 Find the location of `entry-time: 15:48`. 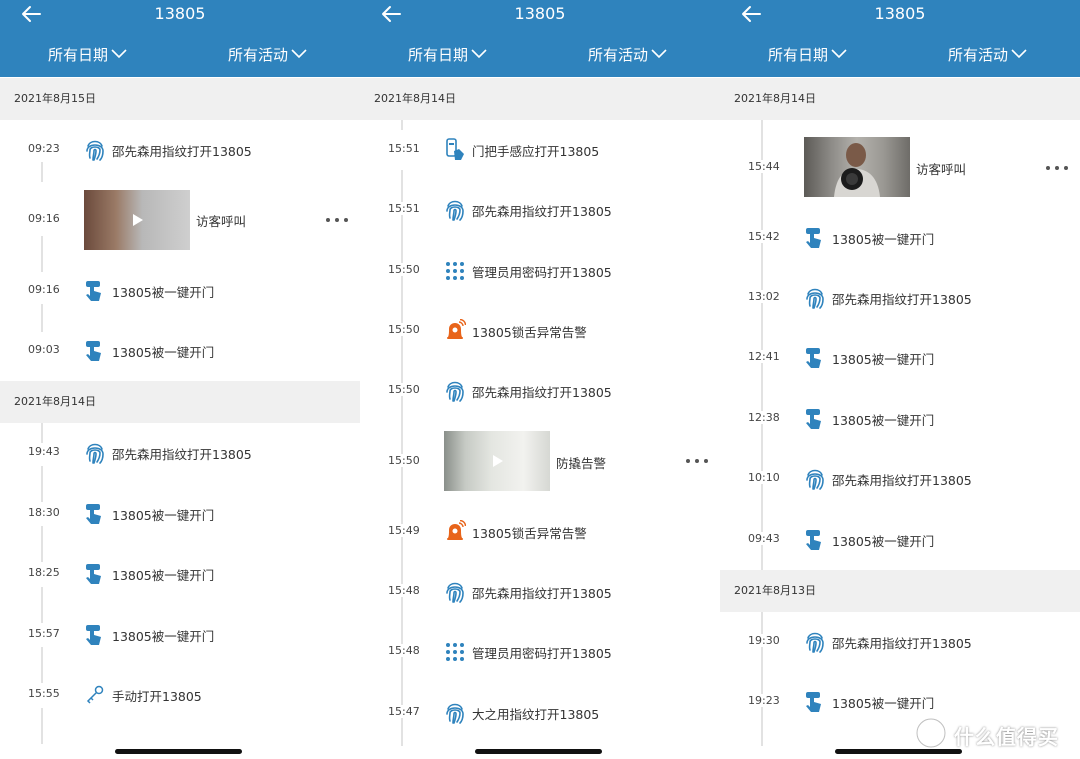

entry-time: 15:48 is located at coordinates (404, 590).